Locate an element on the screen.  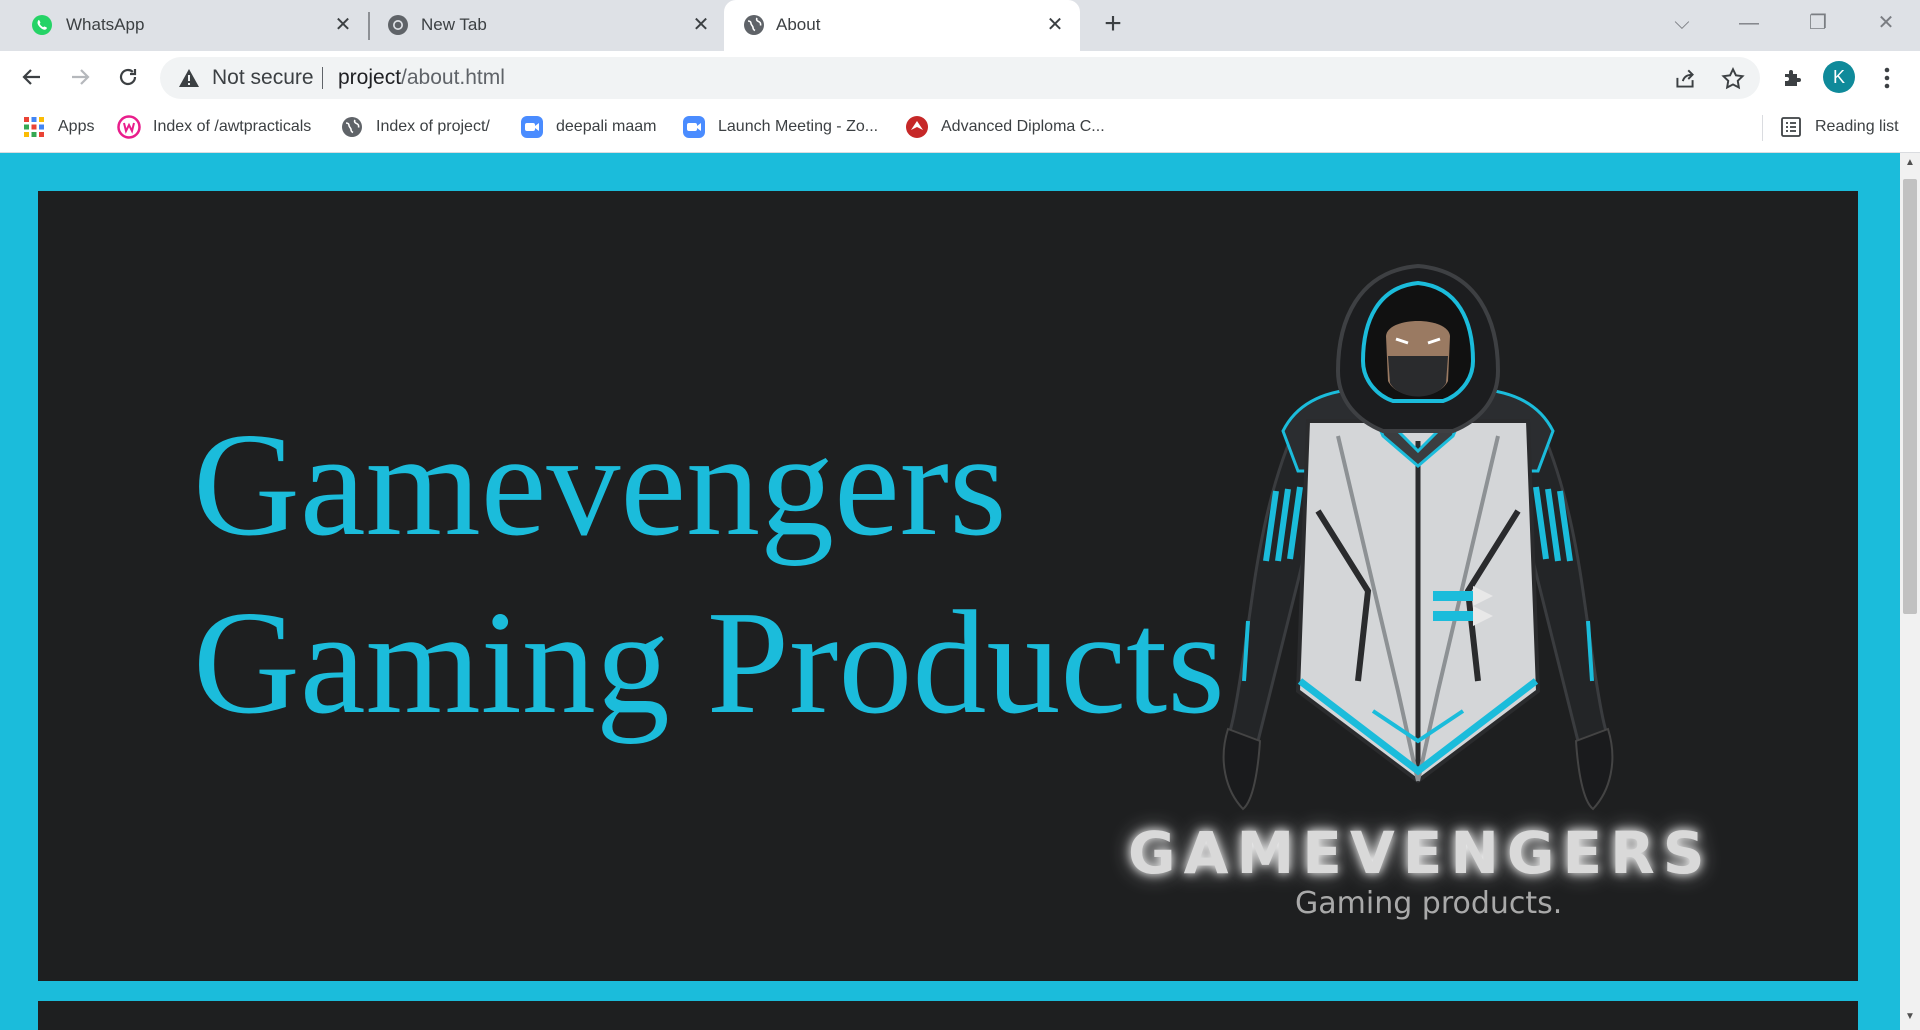
address-bar: Not secure project/about.html is located at coordinates (960, 78).